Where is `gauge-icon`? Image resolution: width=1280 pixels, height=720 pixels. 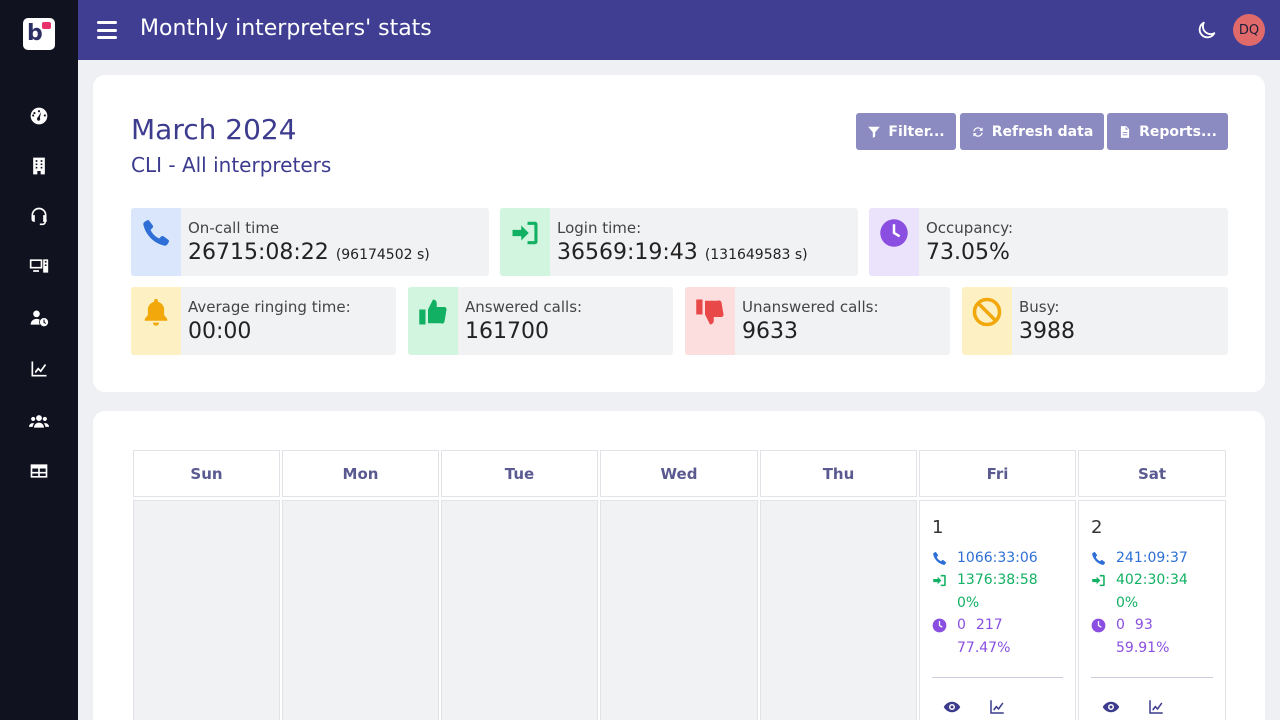
gauge-icon is located at coordinates (39, 116).